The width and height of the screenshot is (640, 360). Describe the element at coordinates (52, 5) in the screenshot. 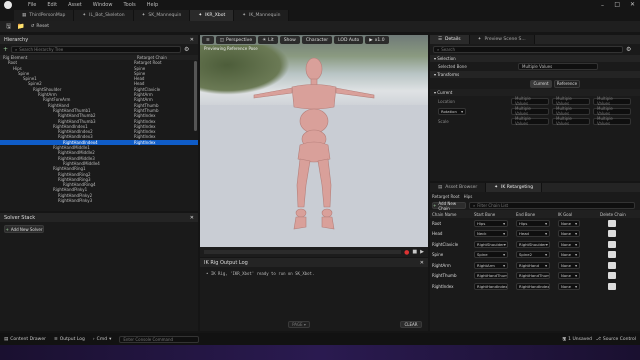

I see `menu-edit: Edit` at that location.